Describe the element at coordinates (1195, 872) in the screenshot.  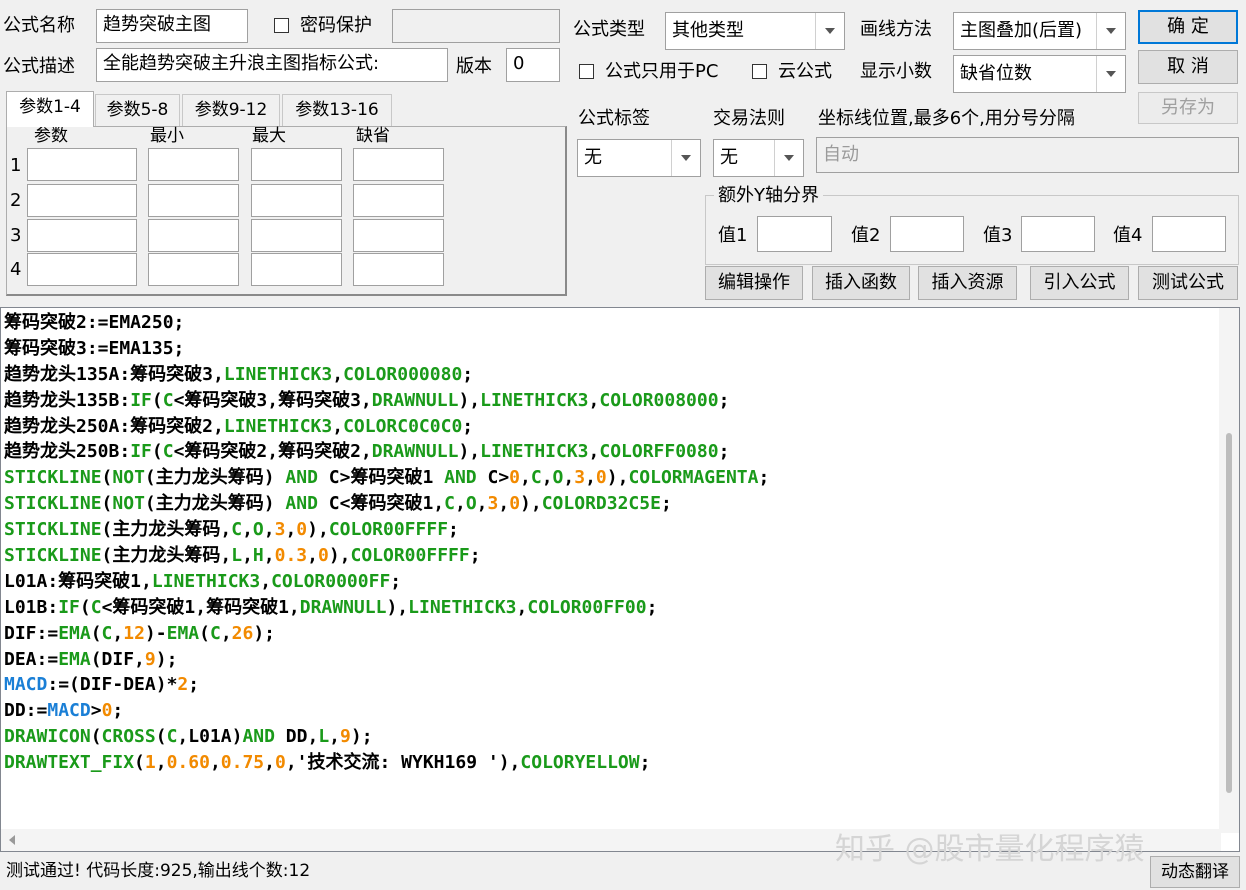
I see `dynamic-translate-button: 动态翻译` at that location.